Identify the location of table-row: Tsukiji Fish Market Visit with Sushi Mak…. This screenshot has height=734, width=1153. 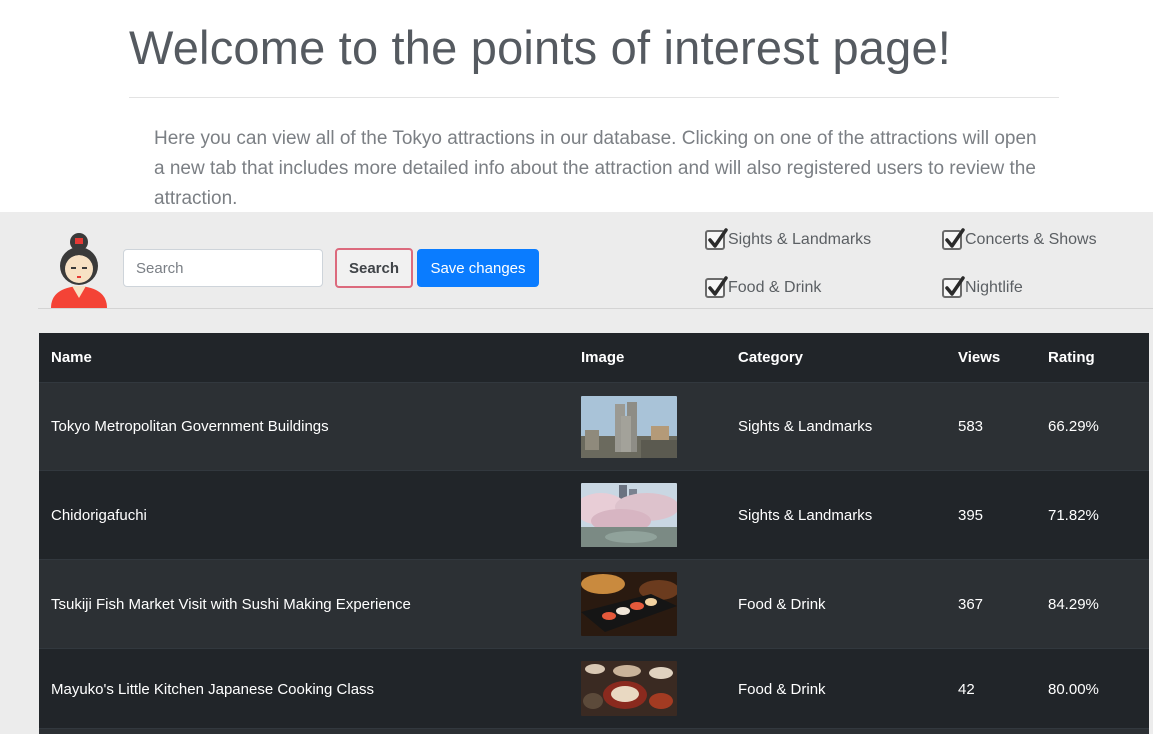
(594, 604).